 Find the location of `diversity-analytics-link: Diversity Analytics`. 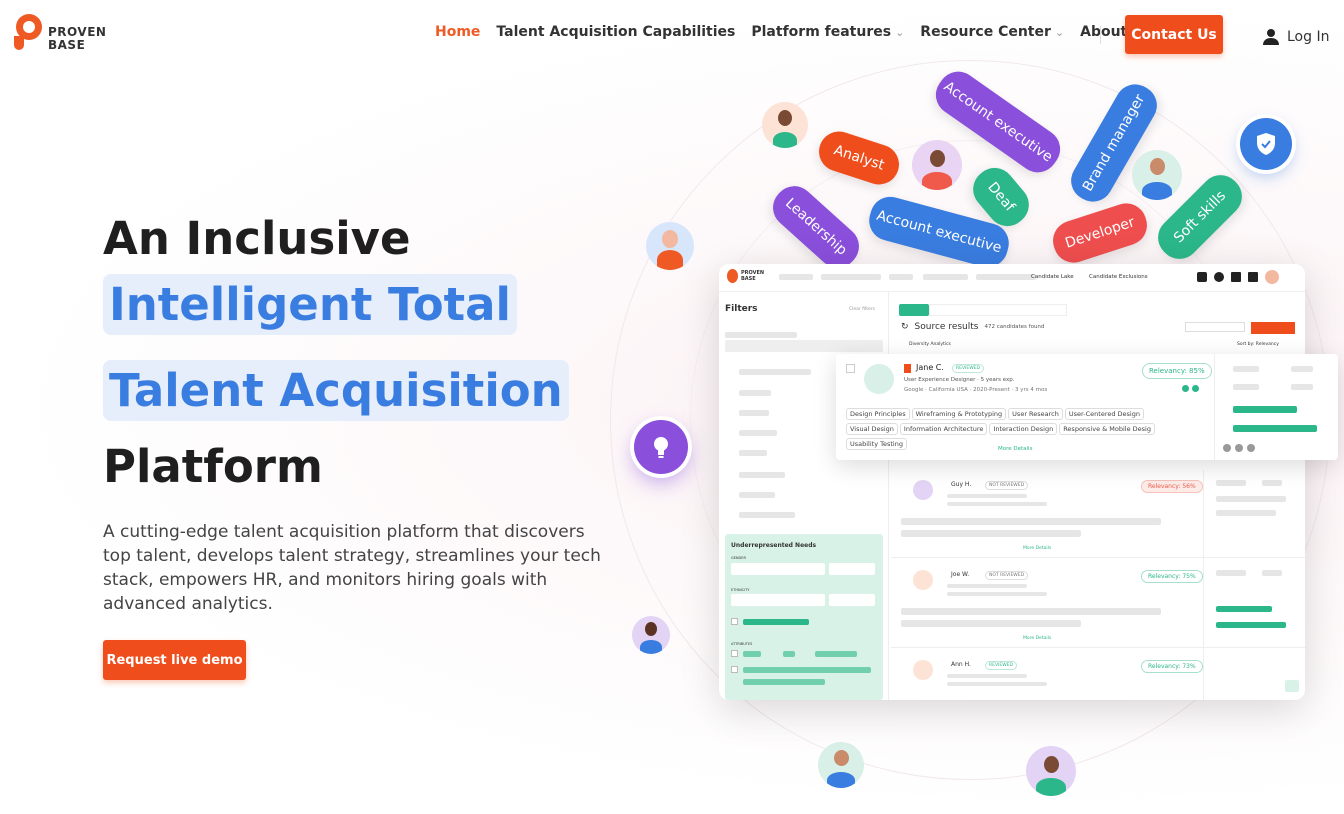

diversity-analytics-link: Diversity Analytics is located at coordinates (930, 344).